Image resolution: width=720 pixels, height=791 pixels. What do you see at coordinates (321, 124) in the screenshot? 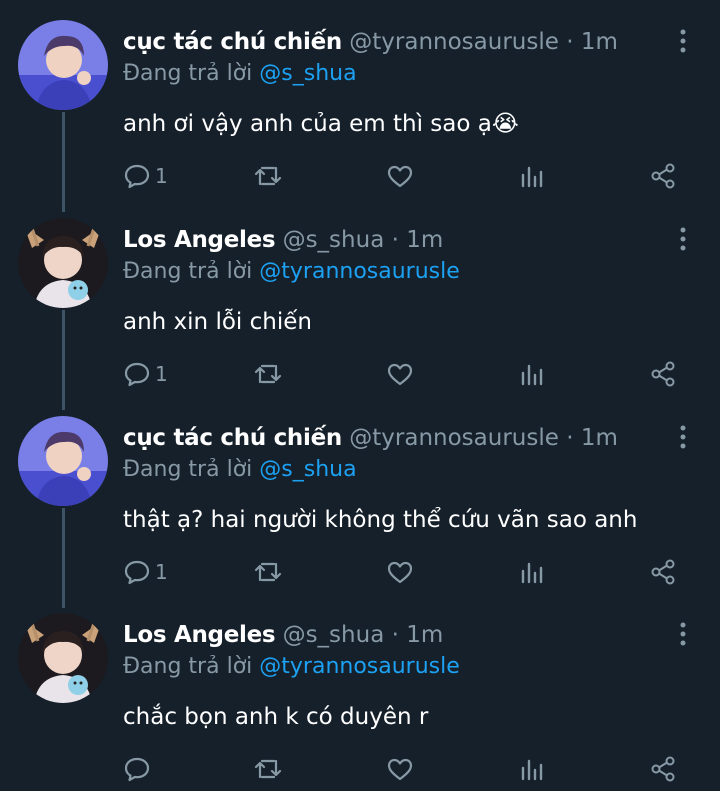
I see `tweet-text: anh ơi vậy anh của em thì sao ạ😭` at bounding box center [321, 124].